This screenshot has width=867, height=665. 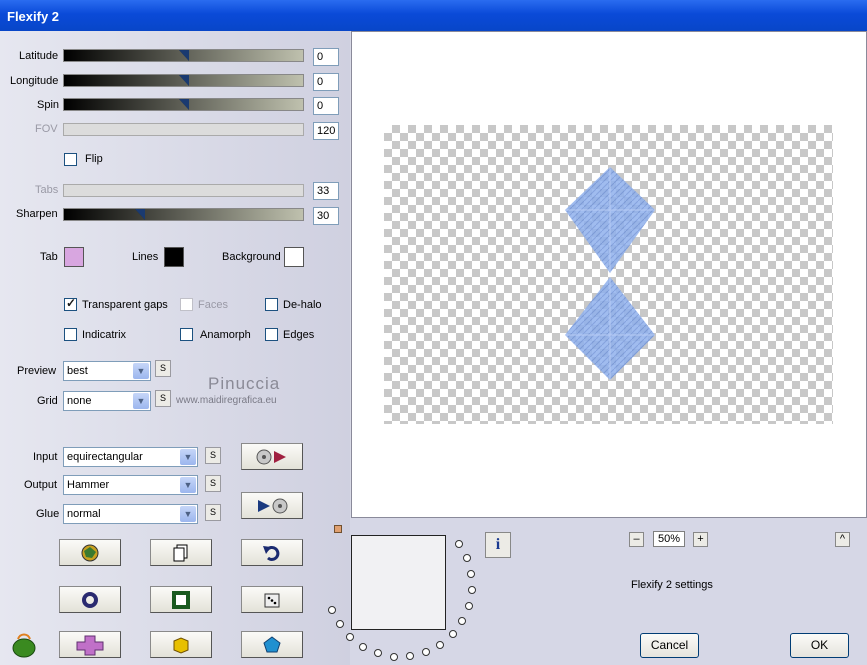 What do you see at coordinates (70, 159) in the screenshot?
I see `flip-checkbox` at bounding box center [70, 159].